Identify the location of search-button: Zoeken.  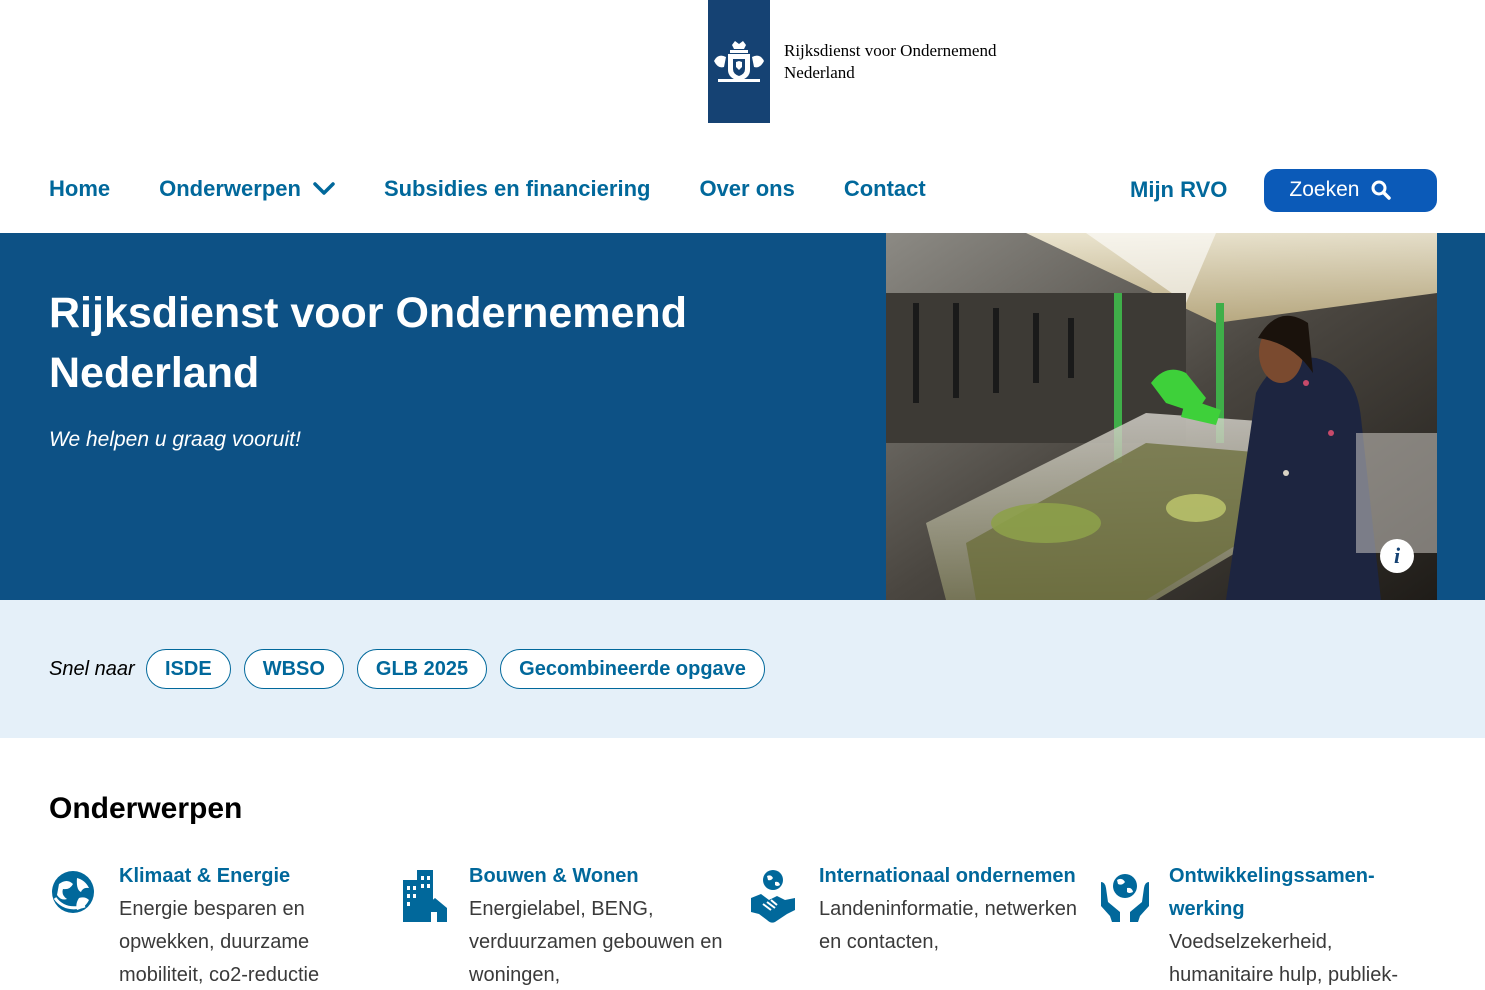
(1351, 190).